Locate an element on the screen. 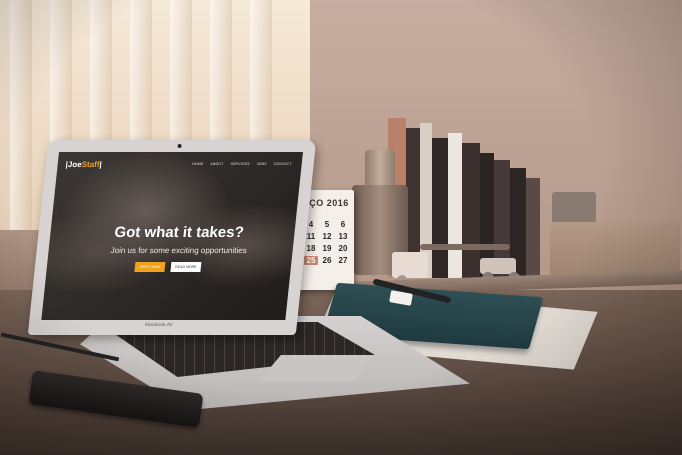 This screenshot has width=682, height=455. calendar-day: 27 is located at coordinates (343, 260).